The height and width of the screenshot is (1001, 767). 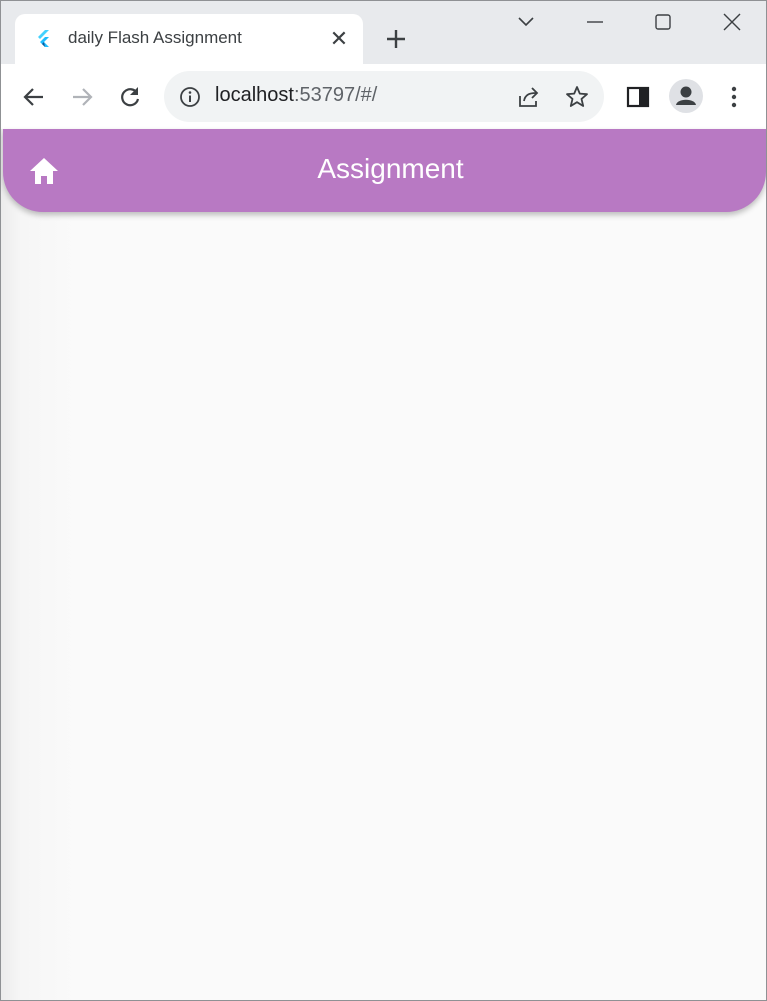 I want to click on profile-avatar, so click(x=686, y=96).